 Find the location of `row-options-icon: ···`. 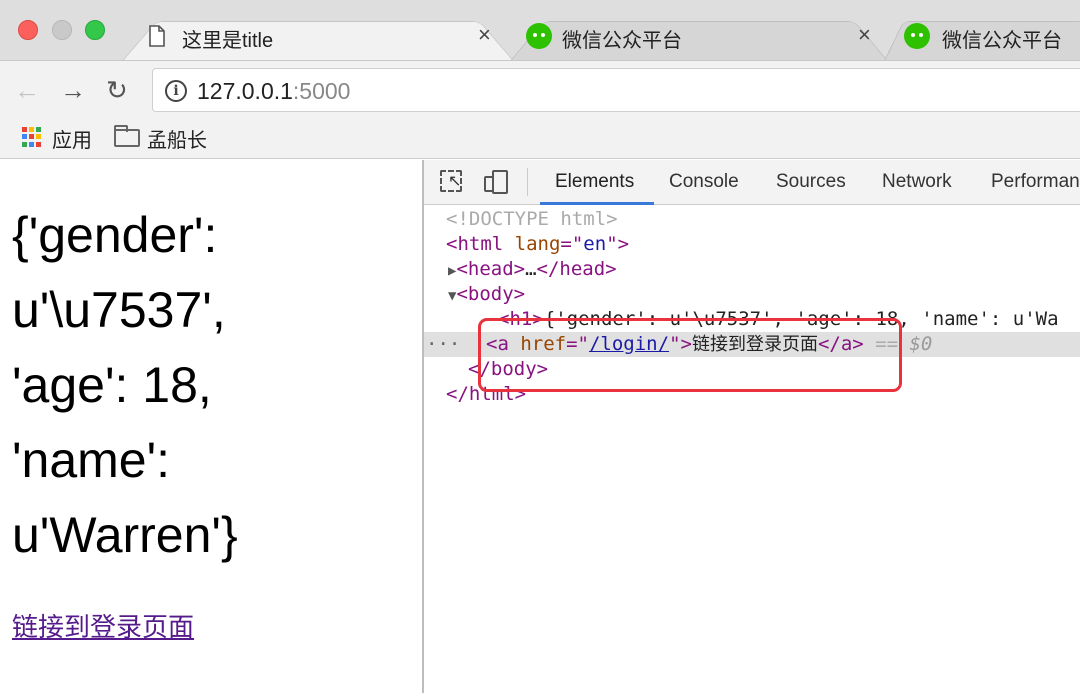

row-options-icon: ··· is located at coordinates (443, 344).